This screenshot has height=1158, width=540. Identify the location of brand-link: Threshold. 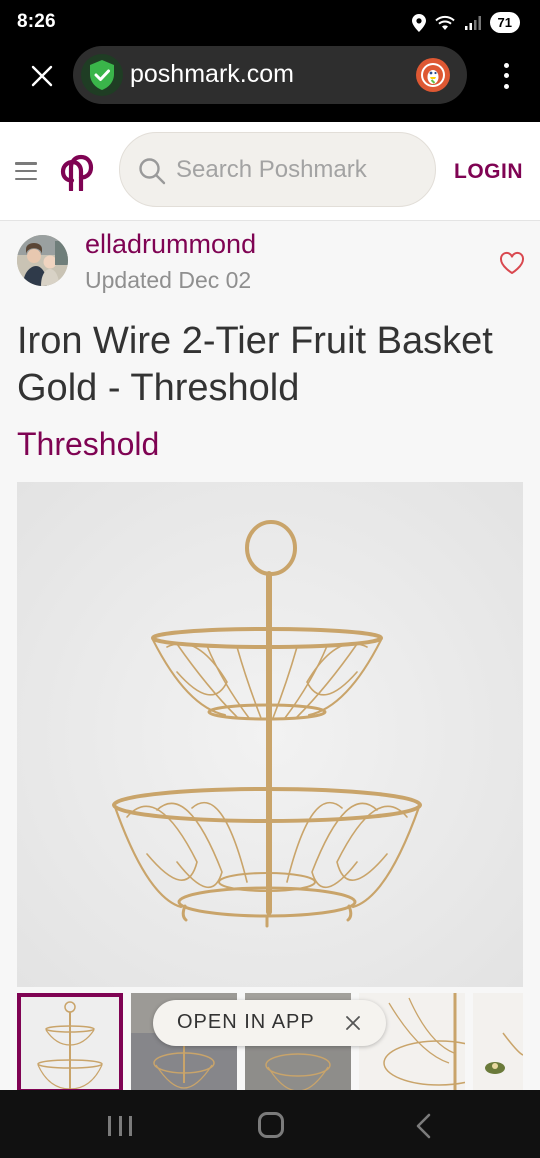
(88, 444).